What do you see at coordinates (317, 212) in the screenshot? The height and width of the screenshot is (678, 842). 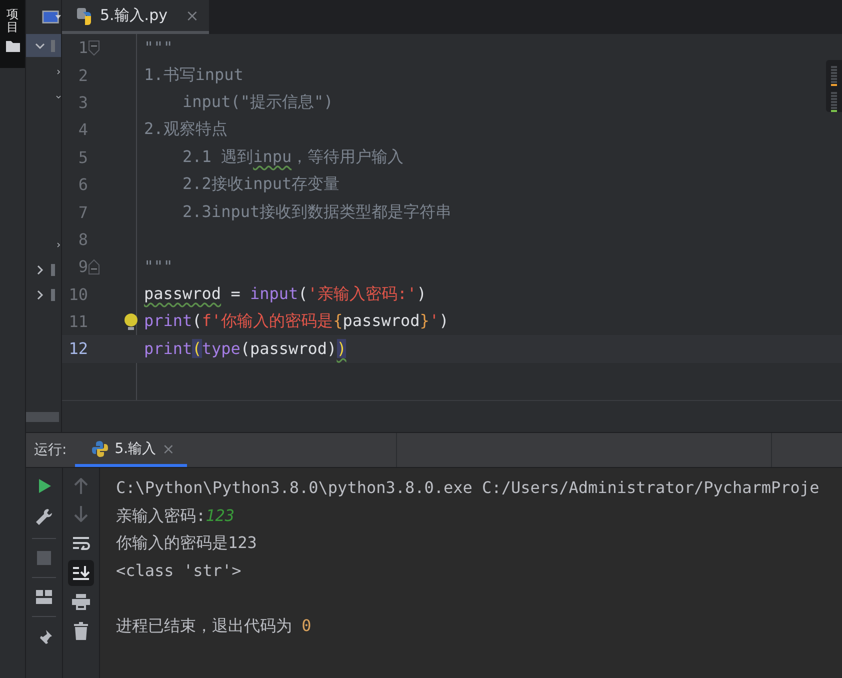 I see `code-line: 2.3input接收到数据类型都是字符串` at bounding box center [317, 212].